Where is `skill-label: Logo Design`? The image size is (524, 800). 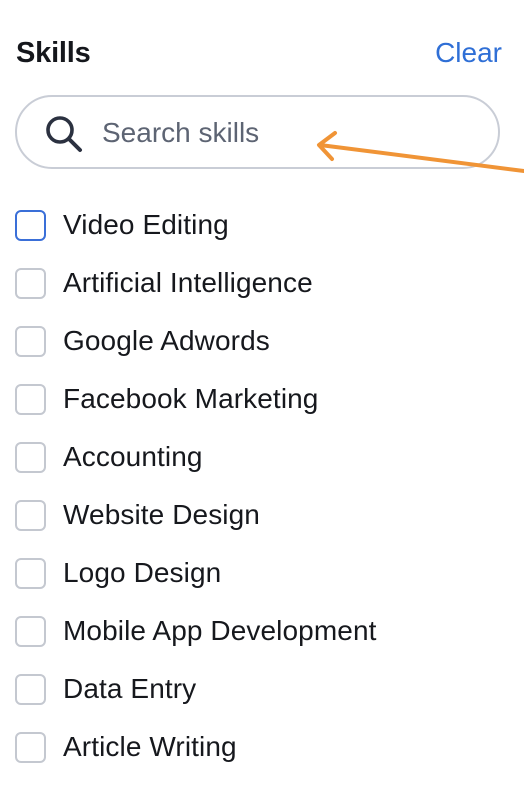 skill-label: Logo Design is located at coordinates (142, 572).